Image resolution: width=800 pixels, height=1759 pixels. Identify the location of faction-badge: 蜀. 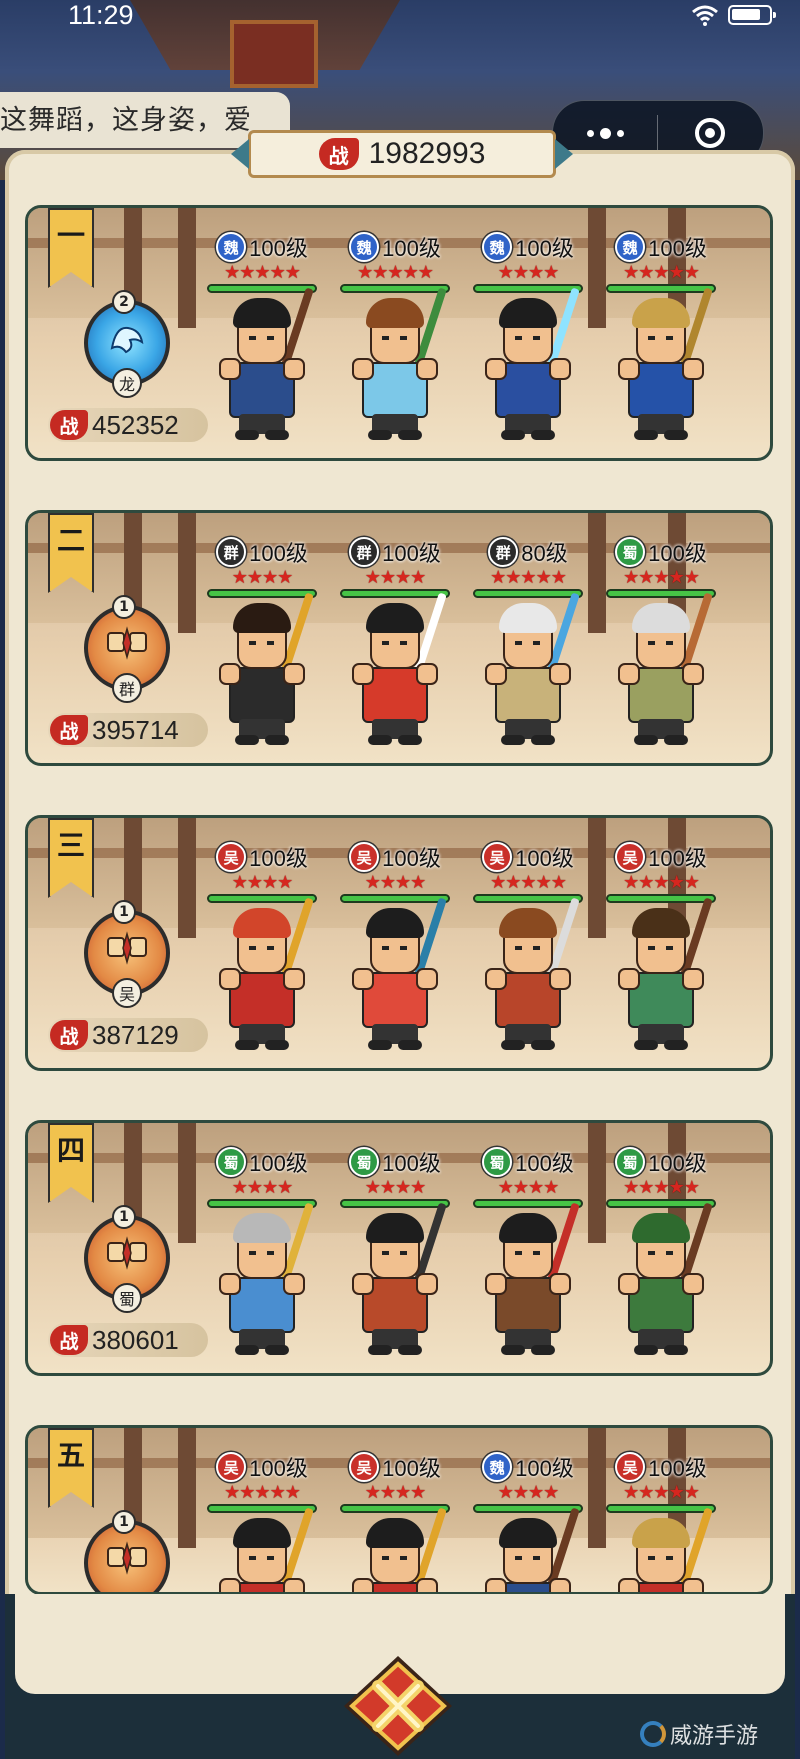
(231, 1162).